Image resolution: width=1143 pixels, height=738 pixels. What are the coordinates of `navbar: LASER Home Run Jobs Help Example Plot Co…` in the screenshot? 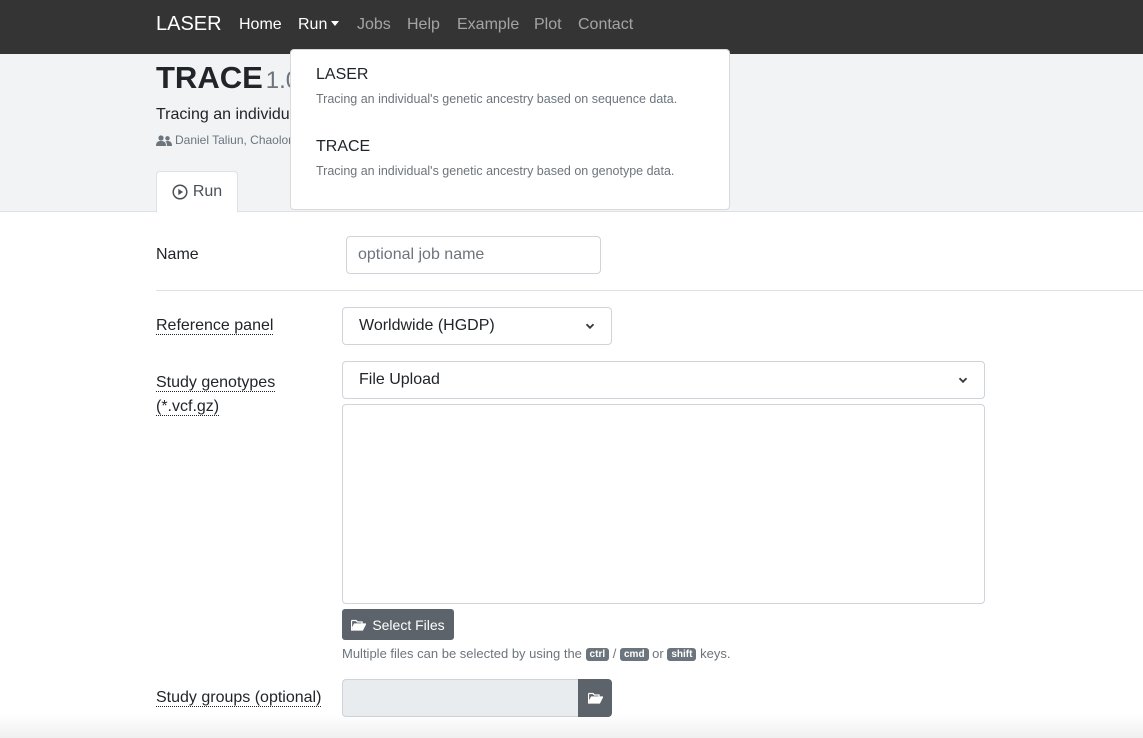 It's located at (571, 27).